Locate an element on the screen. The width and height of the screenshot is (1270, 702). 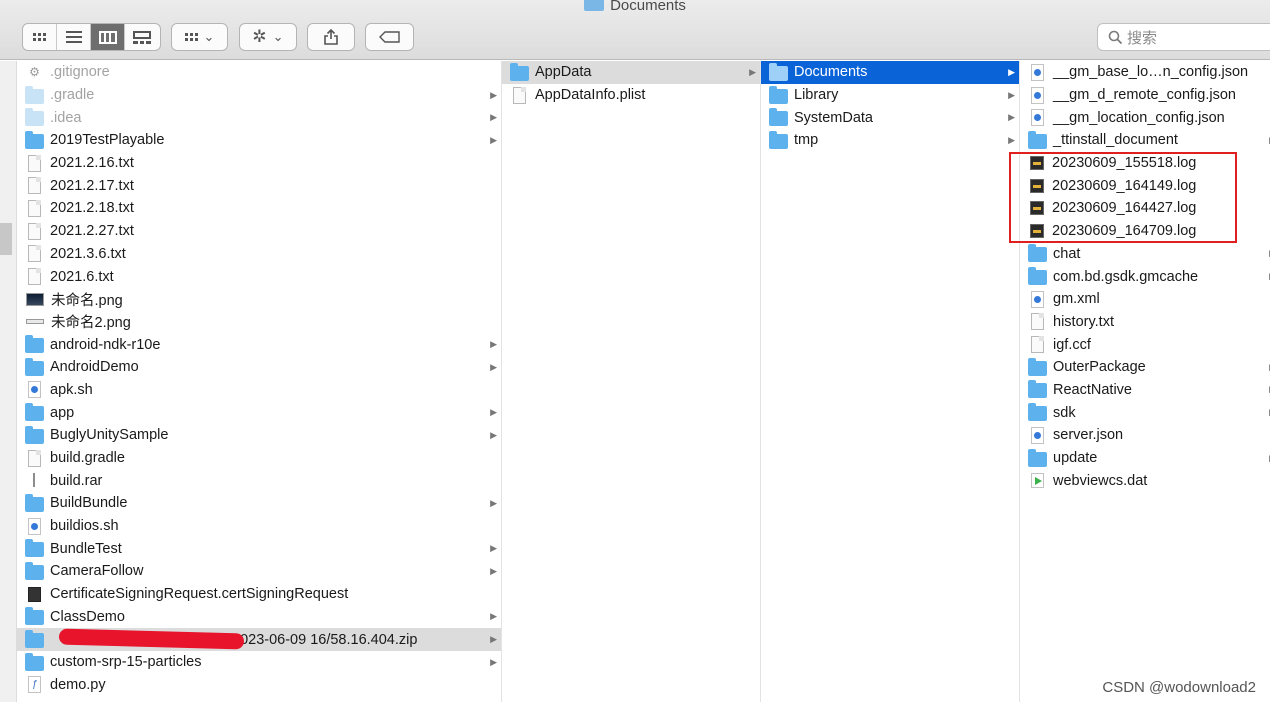
file-name: 2021.3.6.txt is located at coordinates (88, 253).